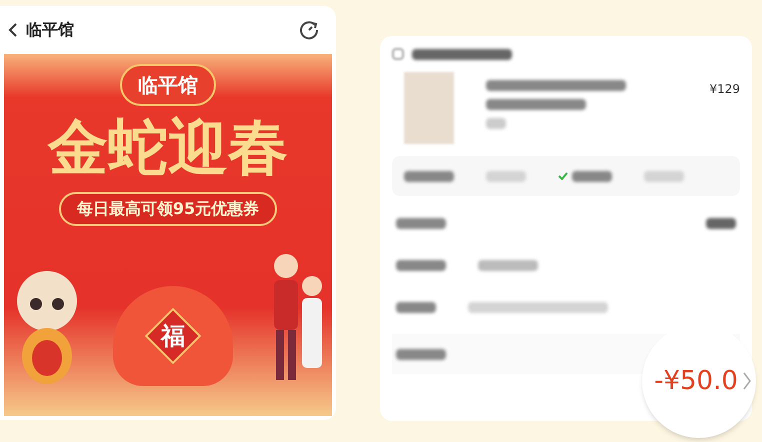  What do you see at coordinates (168, 85) in the screenshot?
I see `banner-badge: 临平馆` at bounding box center [168, 85].